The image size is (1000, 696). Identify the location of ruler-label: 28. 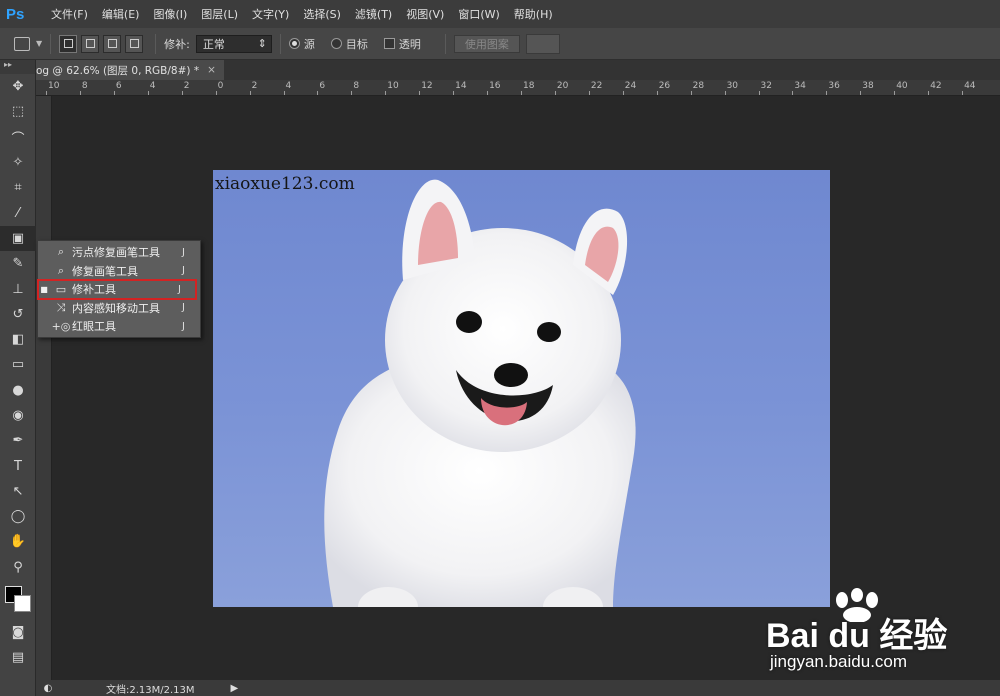
(698, 86).